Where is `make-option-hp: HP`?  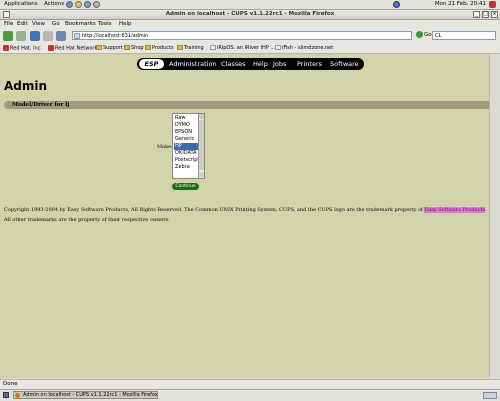 make-option-hp: HP is located at coordinates (187, 146).